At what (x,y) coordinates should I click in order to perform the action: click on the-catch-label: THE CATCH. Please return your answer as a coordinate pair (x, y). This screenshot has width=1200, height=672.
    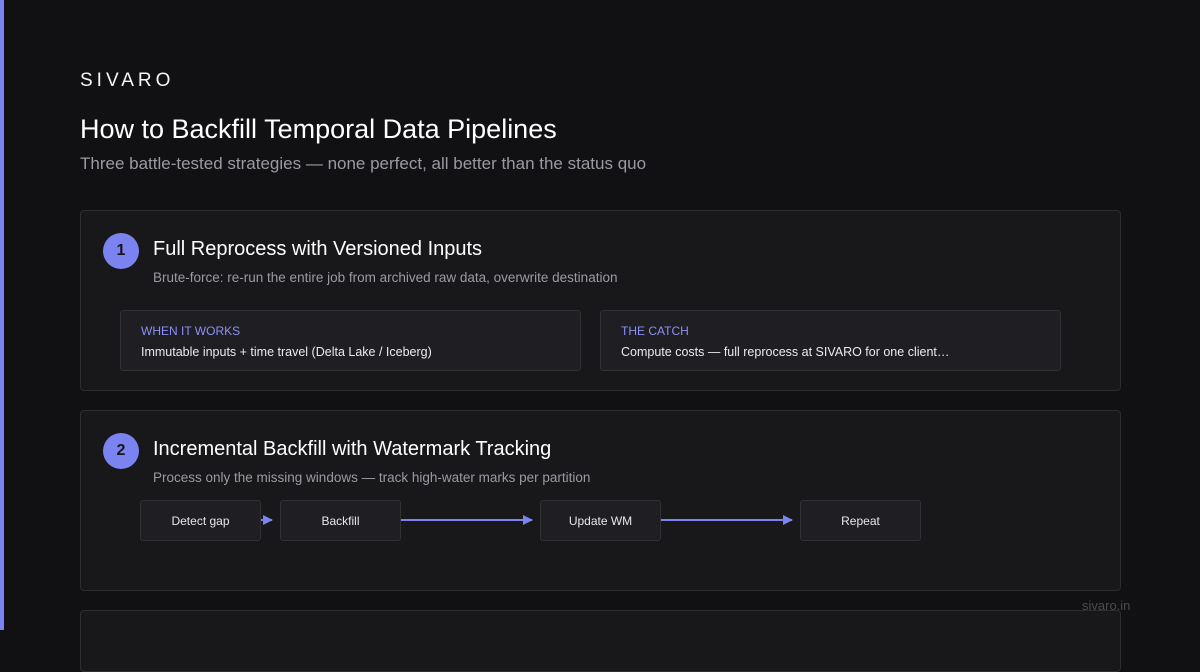
    Looking at the image, I should click on (655, 331).